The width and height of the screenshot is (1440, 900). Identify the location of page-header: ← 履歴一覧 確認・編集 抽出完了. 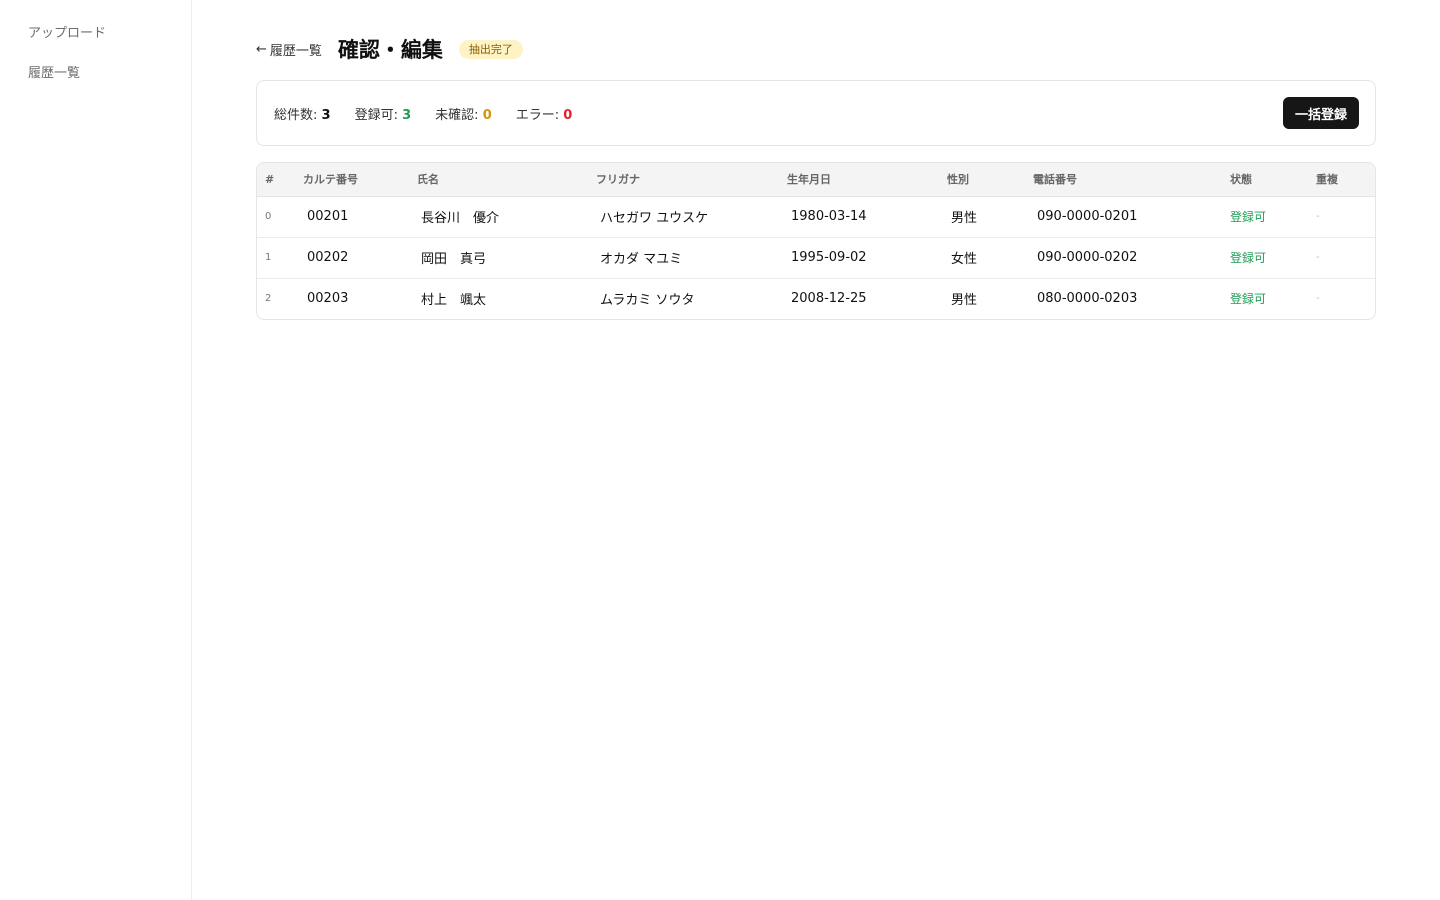
(389, 49).